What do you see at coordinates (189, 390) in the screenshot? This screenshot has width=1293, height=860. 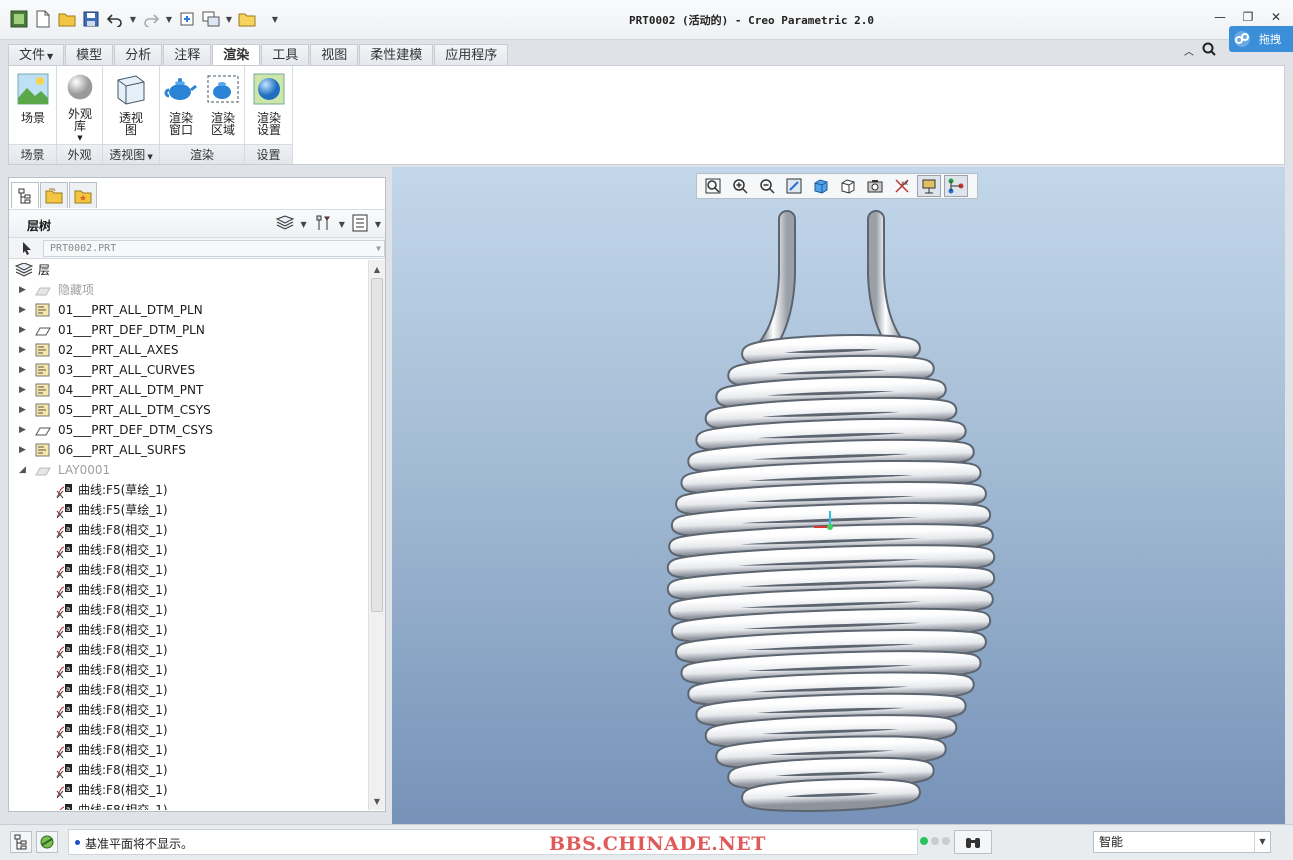 I see `layer-item: ▶ 04___PRT_ALL_DTM_PNT` at bounding box center [189, 390].